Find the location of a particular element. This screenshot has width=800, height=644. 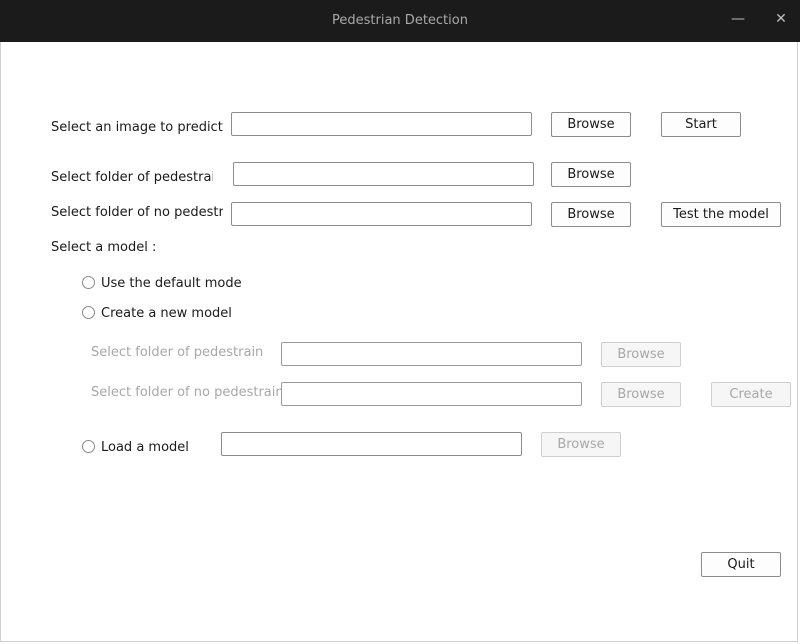

load-model-label: Load a model is located at coordinates (145, 447).